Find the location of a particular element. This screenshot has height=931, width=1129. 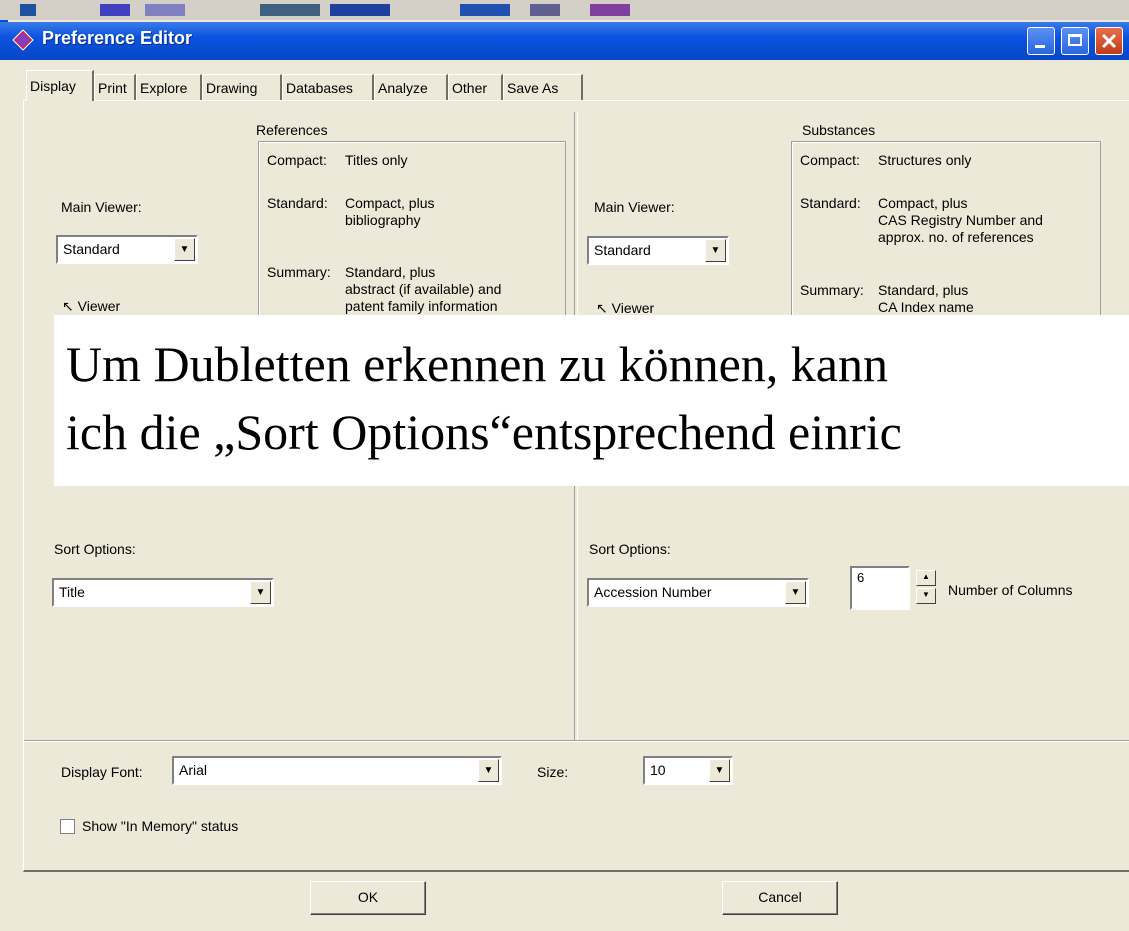

section-separator is located at coordinates (576, 741).